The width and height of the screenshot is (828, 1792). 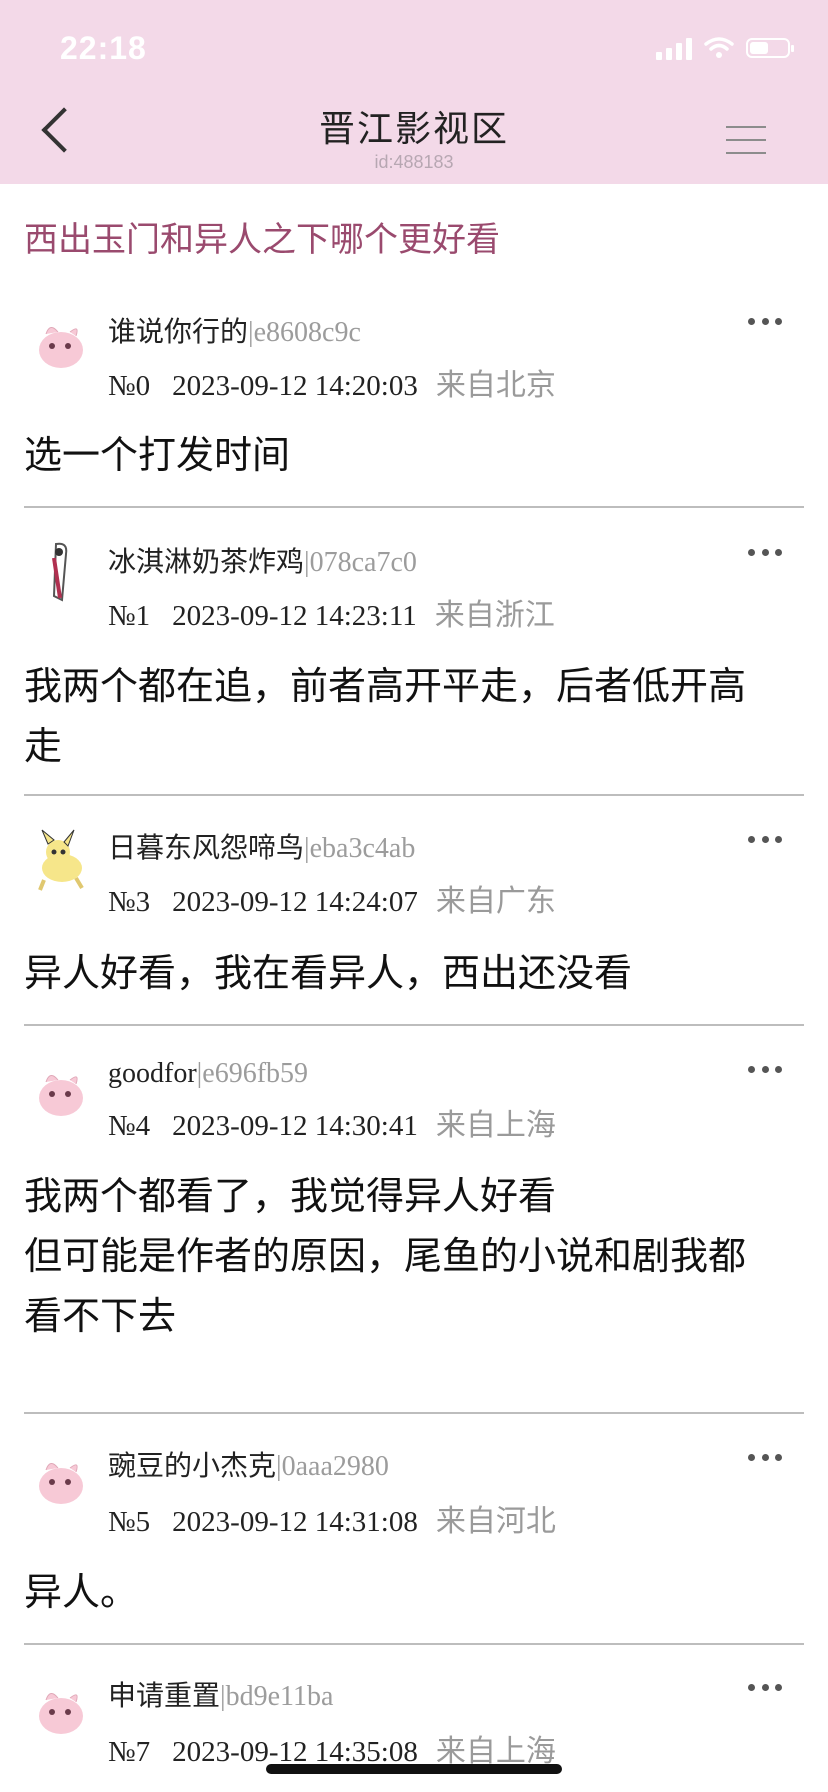 I want to click on author-line: 豌豆的小杰克|0aaa2980, so click(x=248, y=1464).